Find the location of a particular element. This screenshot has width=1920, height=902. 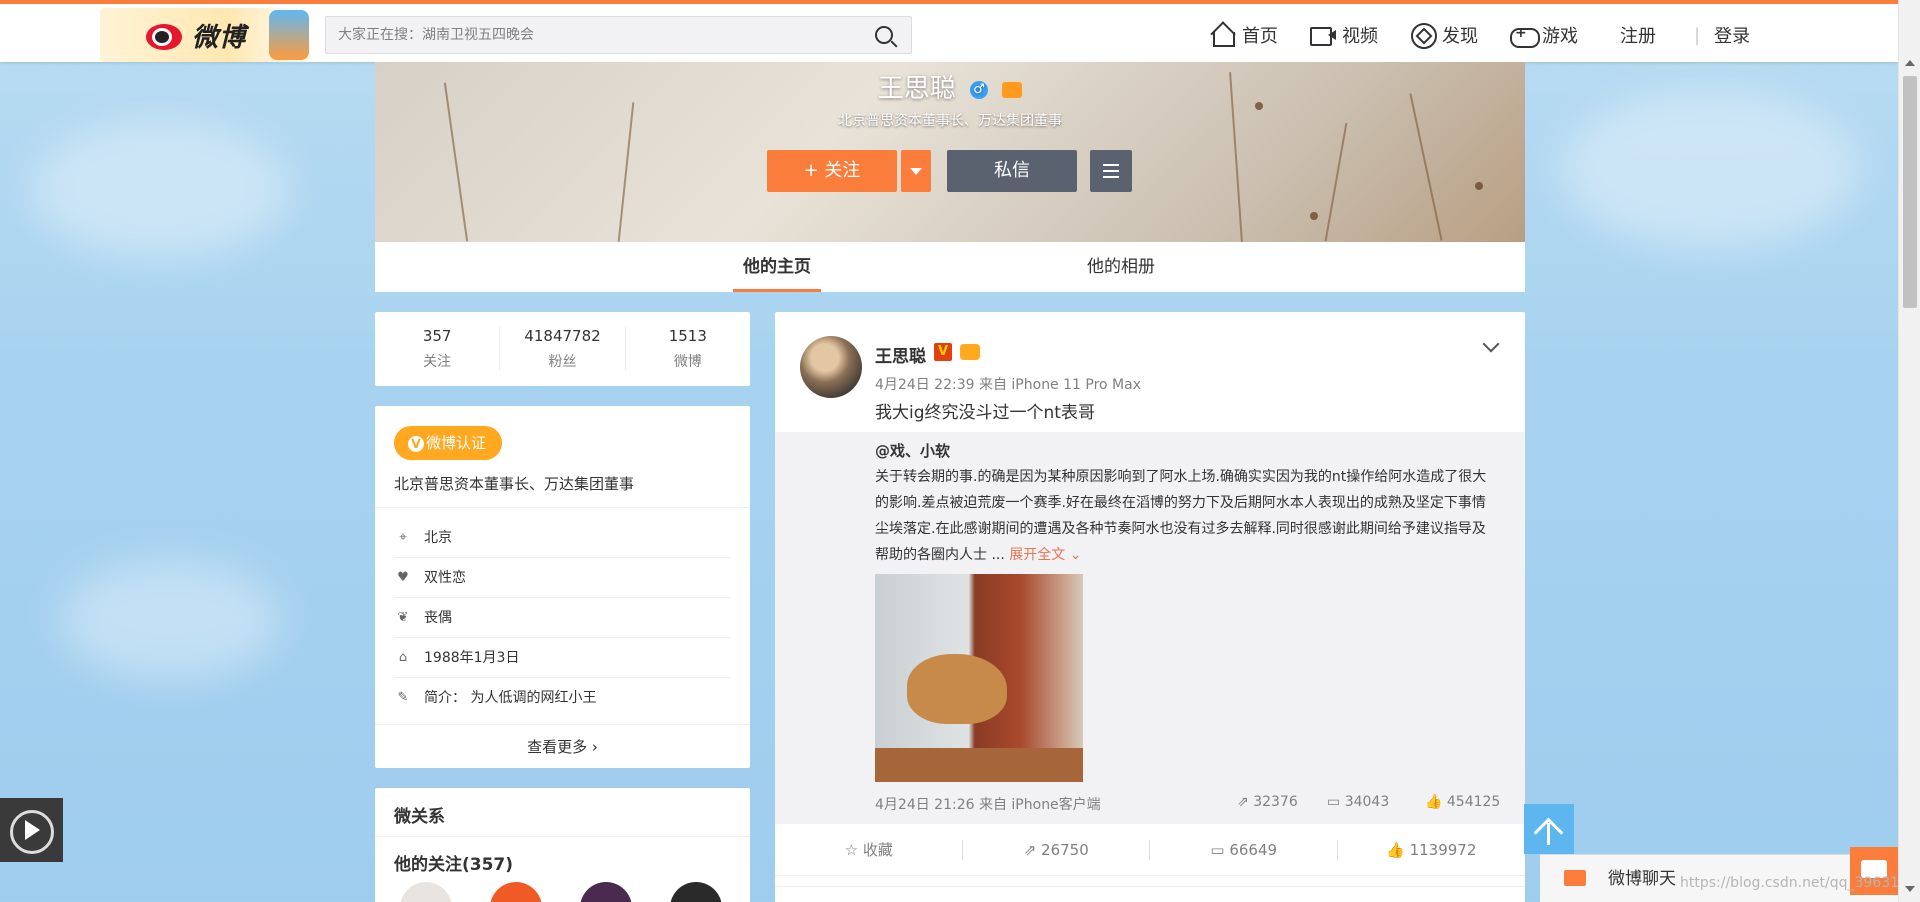

share-button: ⇗ 26750 is located at coordinates (1057, 849).